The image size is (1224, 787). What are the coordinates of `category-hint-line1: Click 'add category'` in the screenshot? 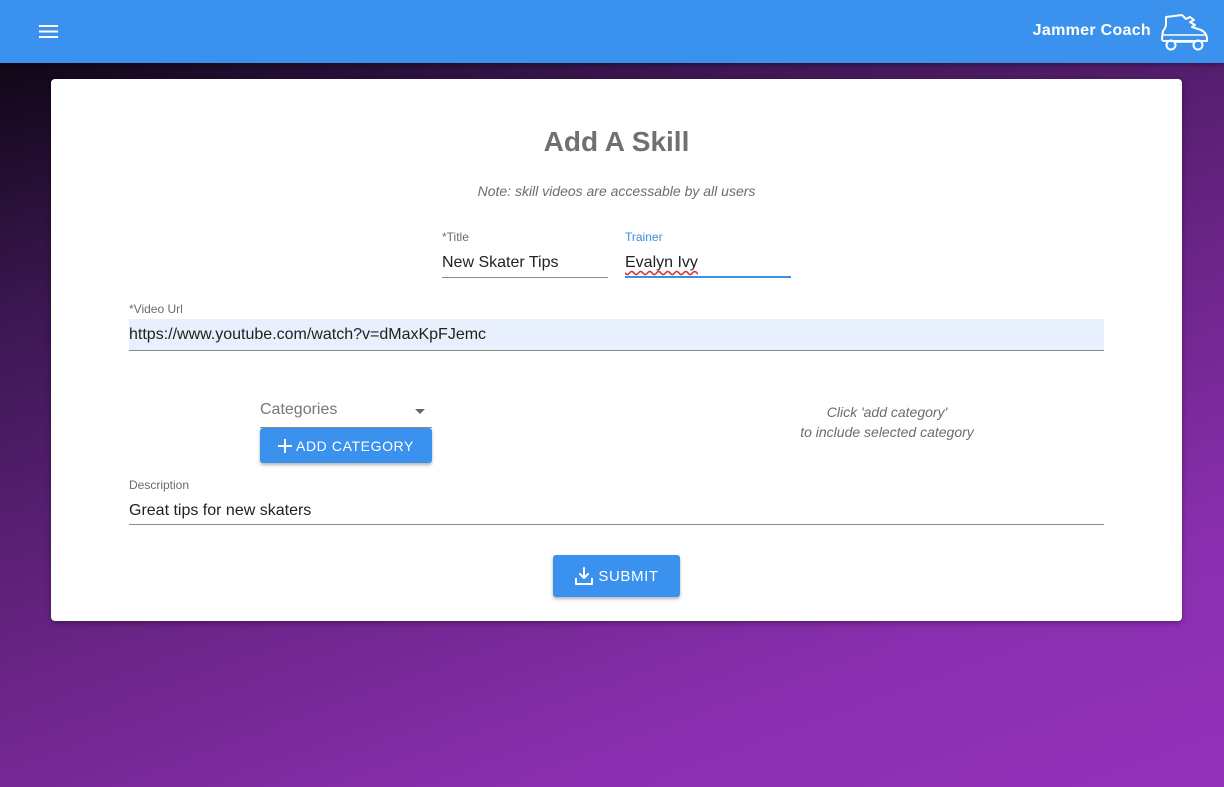 It's located at (887, 412).